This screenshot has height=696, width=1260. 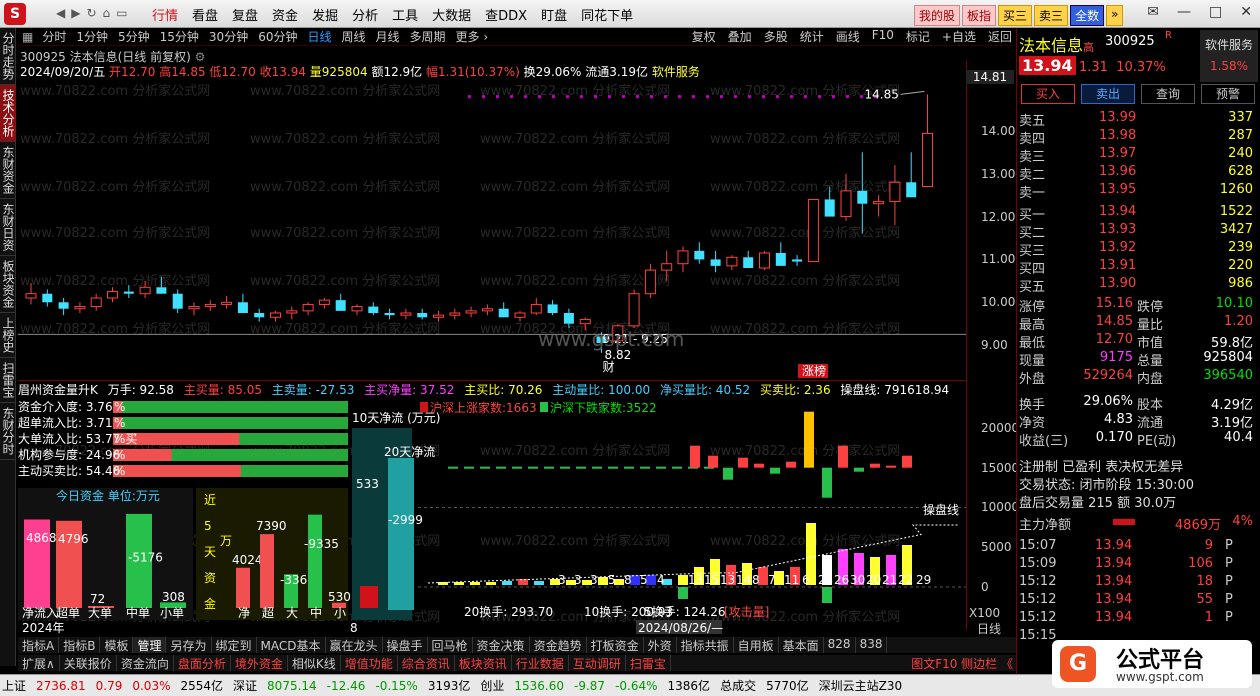 What do you see at coordinates (405, 14) in the screenshot?
I see `menu-item: 工具` at bounding box center [405, 14].